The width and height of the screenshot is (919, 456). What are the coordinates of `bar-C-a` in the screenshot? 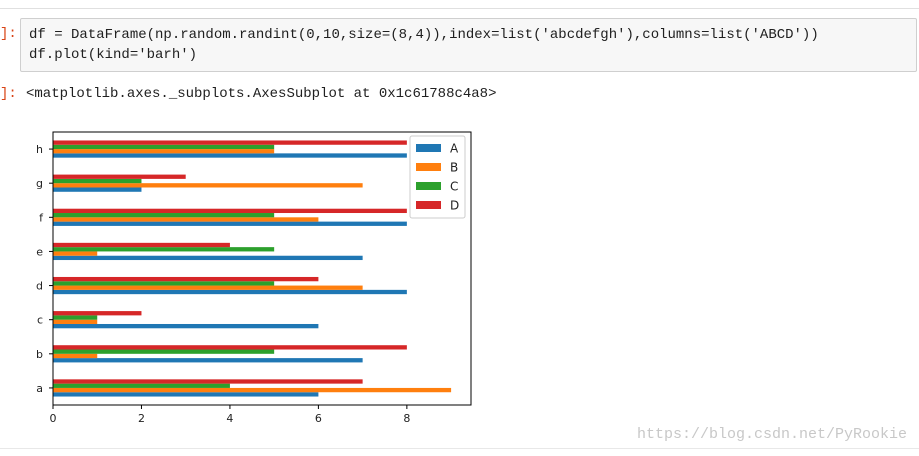 It's located at (141, 385).